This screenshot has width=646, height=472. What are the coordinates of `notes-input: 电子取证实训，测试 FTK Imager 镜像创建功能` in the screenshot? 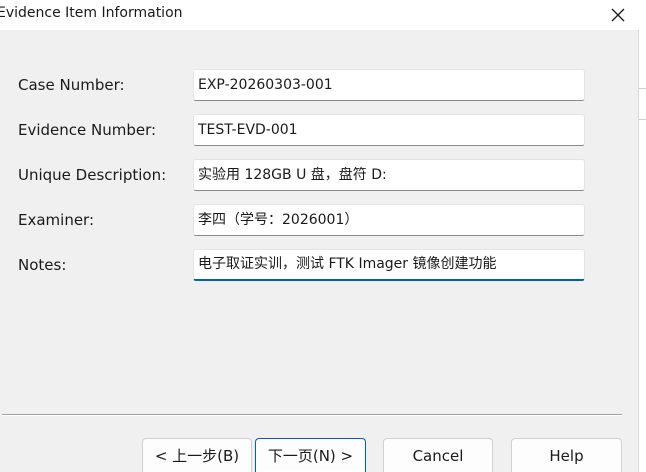 It's located at (389, 265).